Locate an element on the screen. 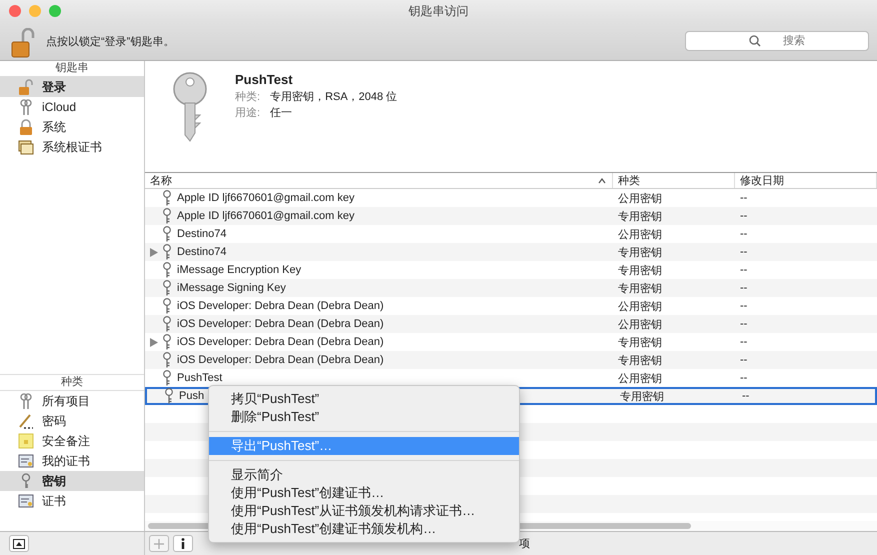 Image resolution: width=877 pixels, height=555 pixels. section-header: 种类 is located at coordinates (72, 382).